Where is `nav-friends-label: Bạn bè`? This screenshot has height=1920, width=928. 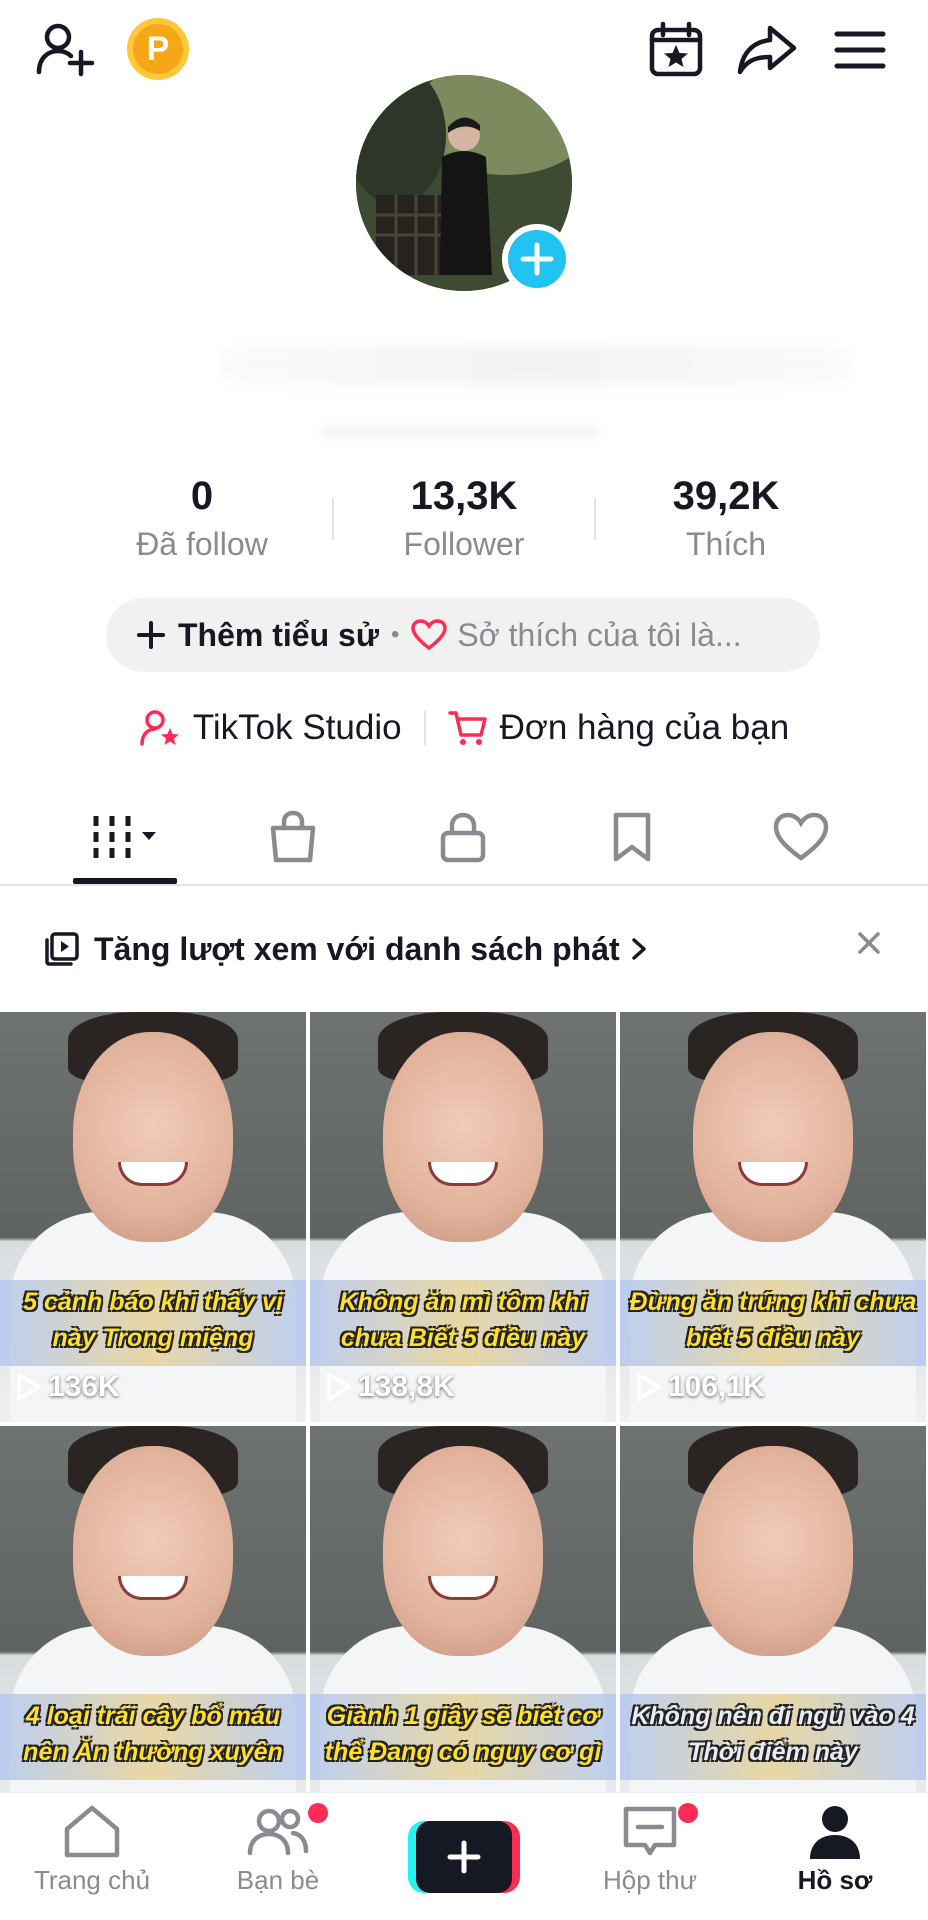 nav-friends-label: Bạn bè is located at coordinates (278, 1880).